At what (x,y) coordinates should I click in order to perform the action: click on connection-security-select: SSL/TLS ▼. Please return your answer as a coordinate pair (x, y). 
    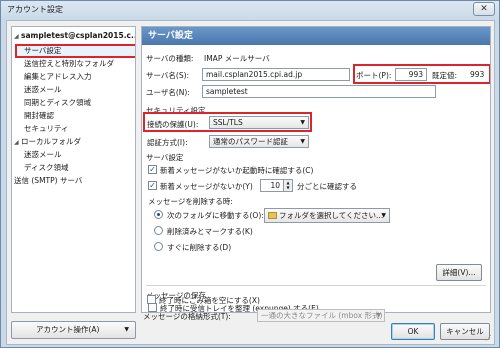
    Looking at the image, I should click on (259, 122).